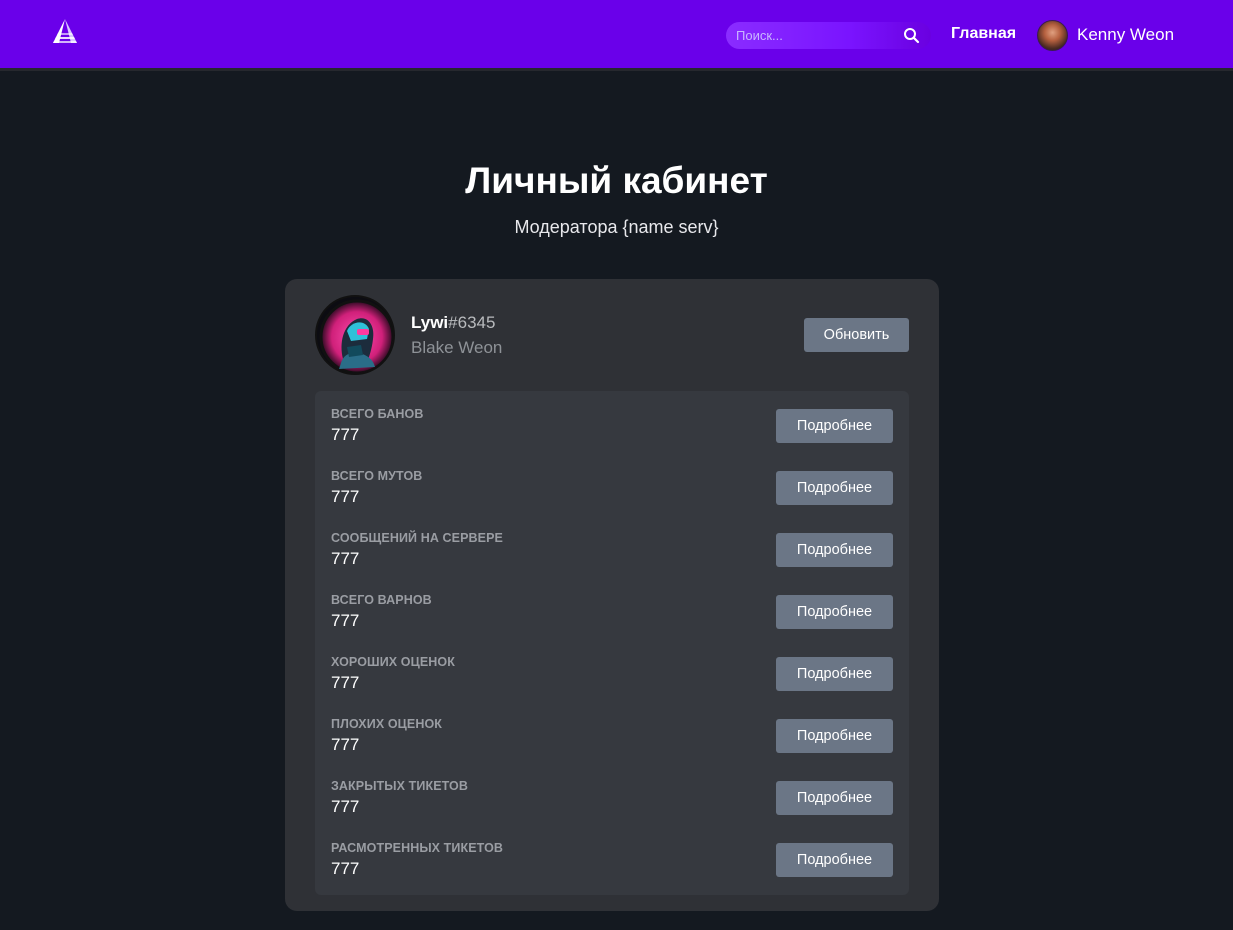 Image resolution: width=1233 pixels, height=930 pixels. I want to click on stat-row-closed-tickets: Закрытых тикетов 777 Подробнее, so click(612, 794).